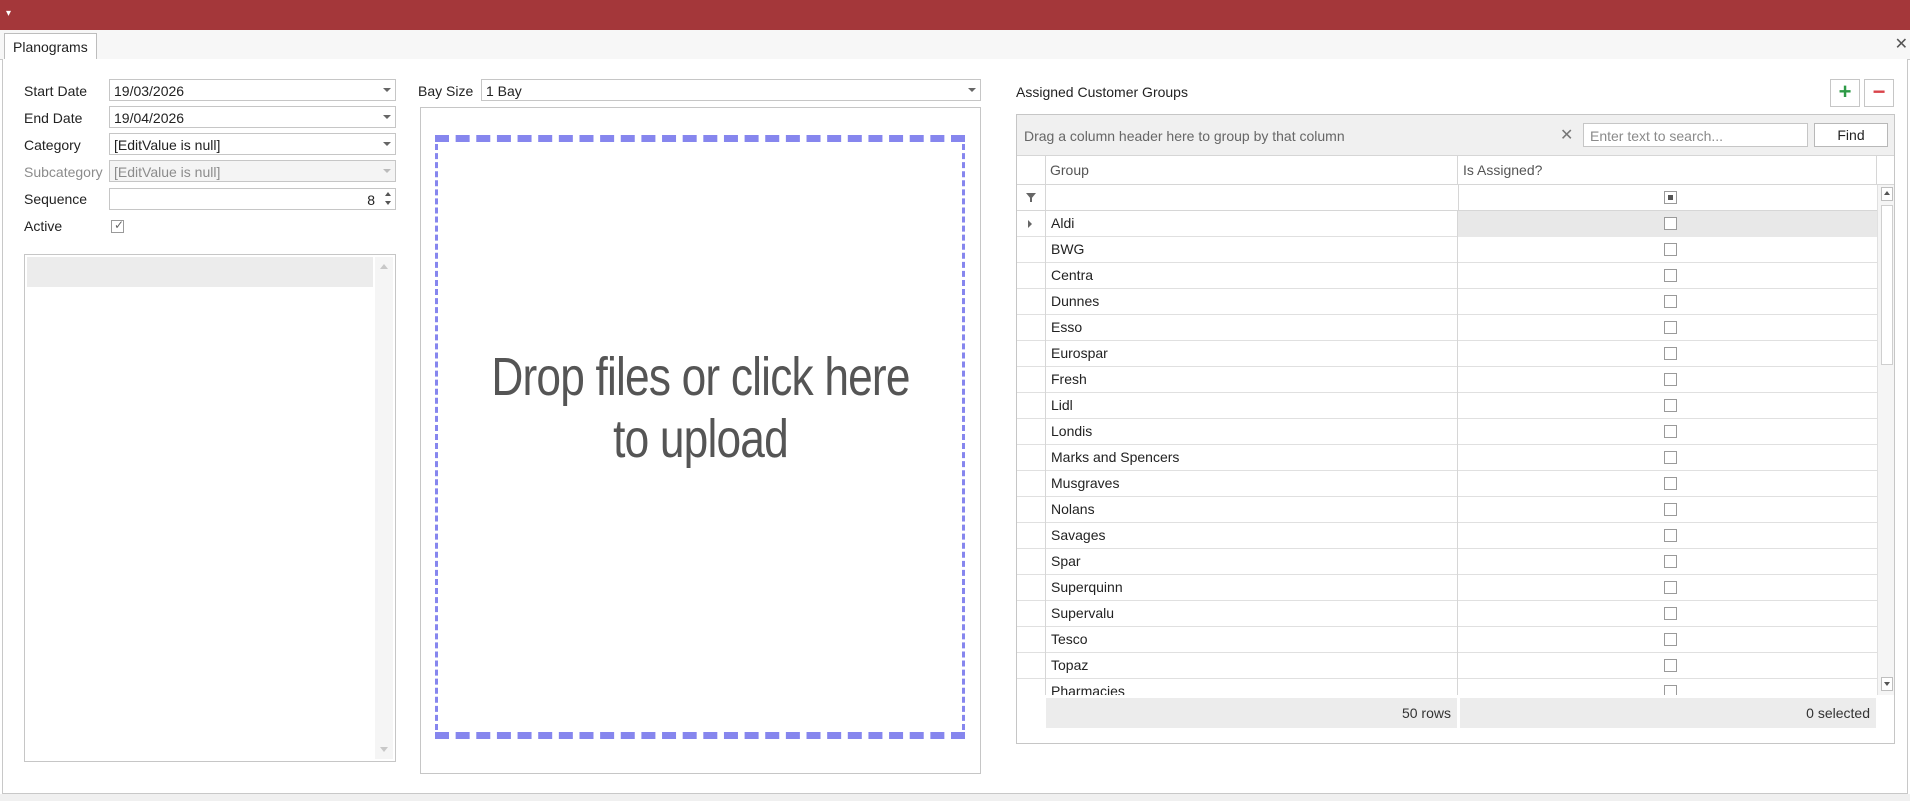  What do you see at coordinates (1251, 432) in the screenshot?
I see `group-cell: Londis` at bounding box center [1251, 432].